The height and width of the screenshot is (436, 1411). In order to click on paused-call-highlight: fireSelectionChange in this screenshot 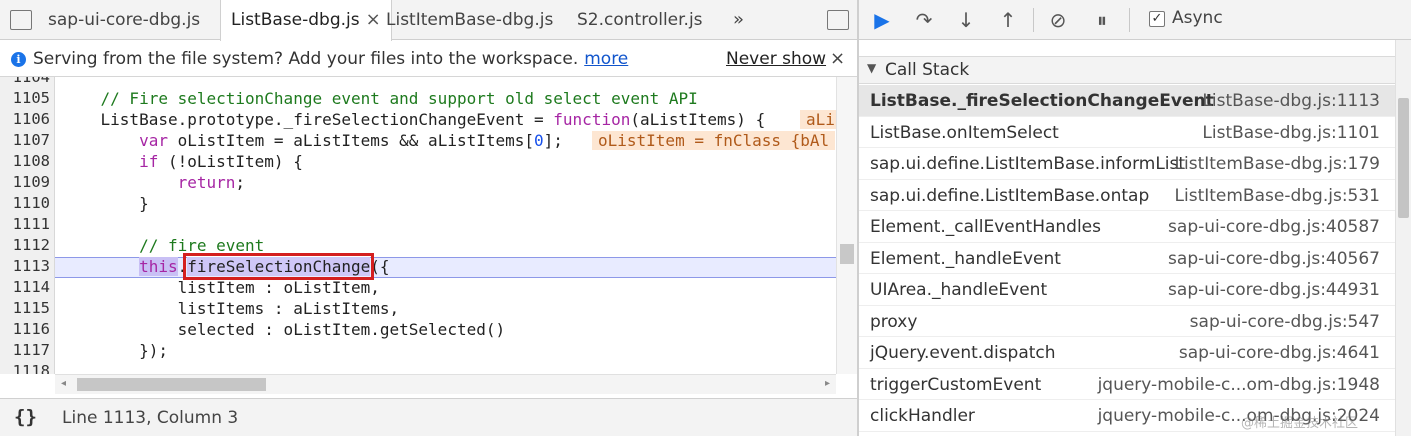, I will do `click(279, 266)`.